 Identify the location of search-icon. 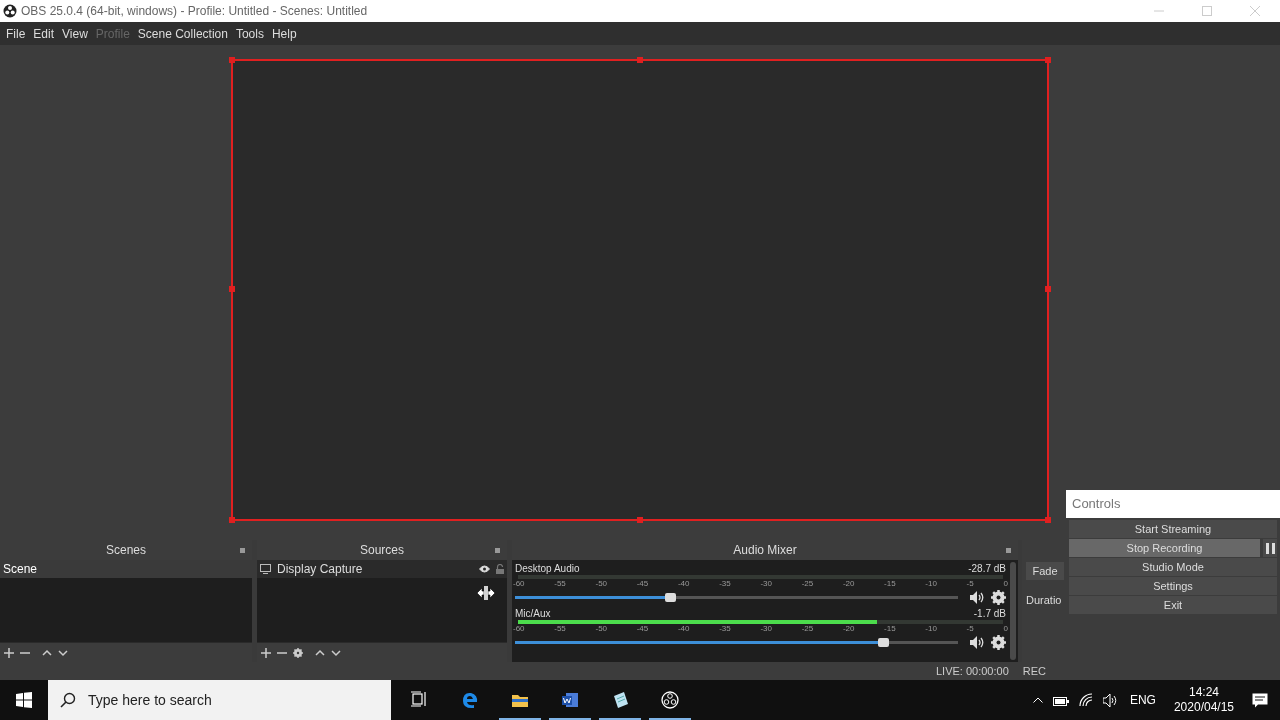
(68, 700).